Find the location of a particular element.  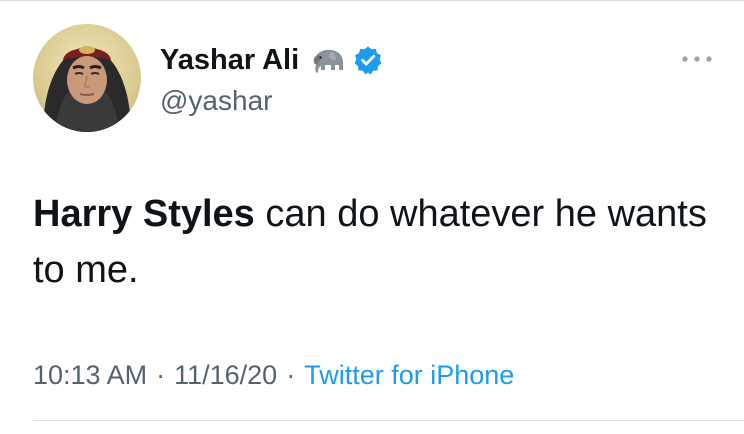

author-name-row: Yashar Ali is located at coordinates (271, 60).